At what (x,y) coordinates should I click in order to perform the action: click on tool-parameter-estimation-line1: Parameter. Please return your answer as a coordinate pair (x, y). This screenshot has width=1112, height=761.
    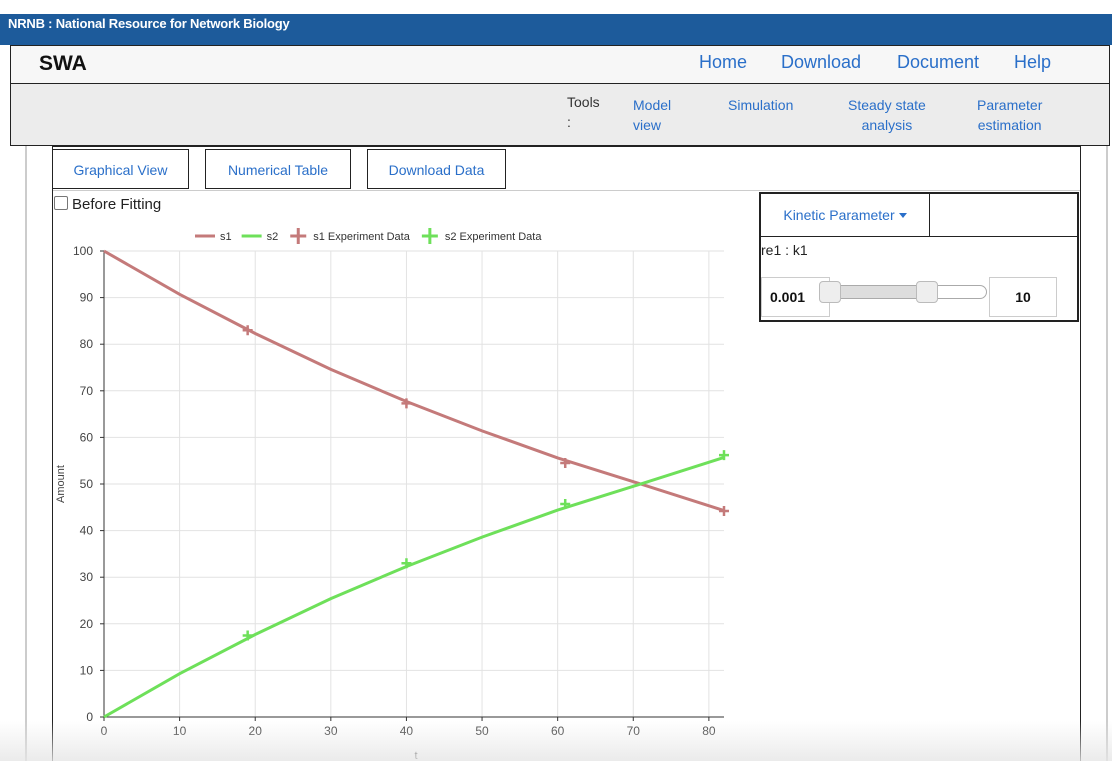
    Looking at the image, I should click on (1010, 105).